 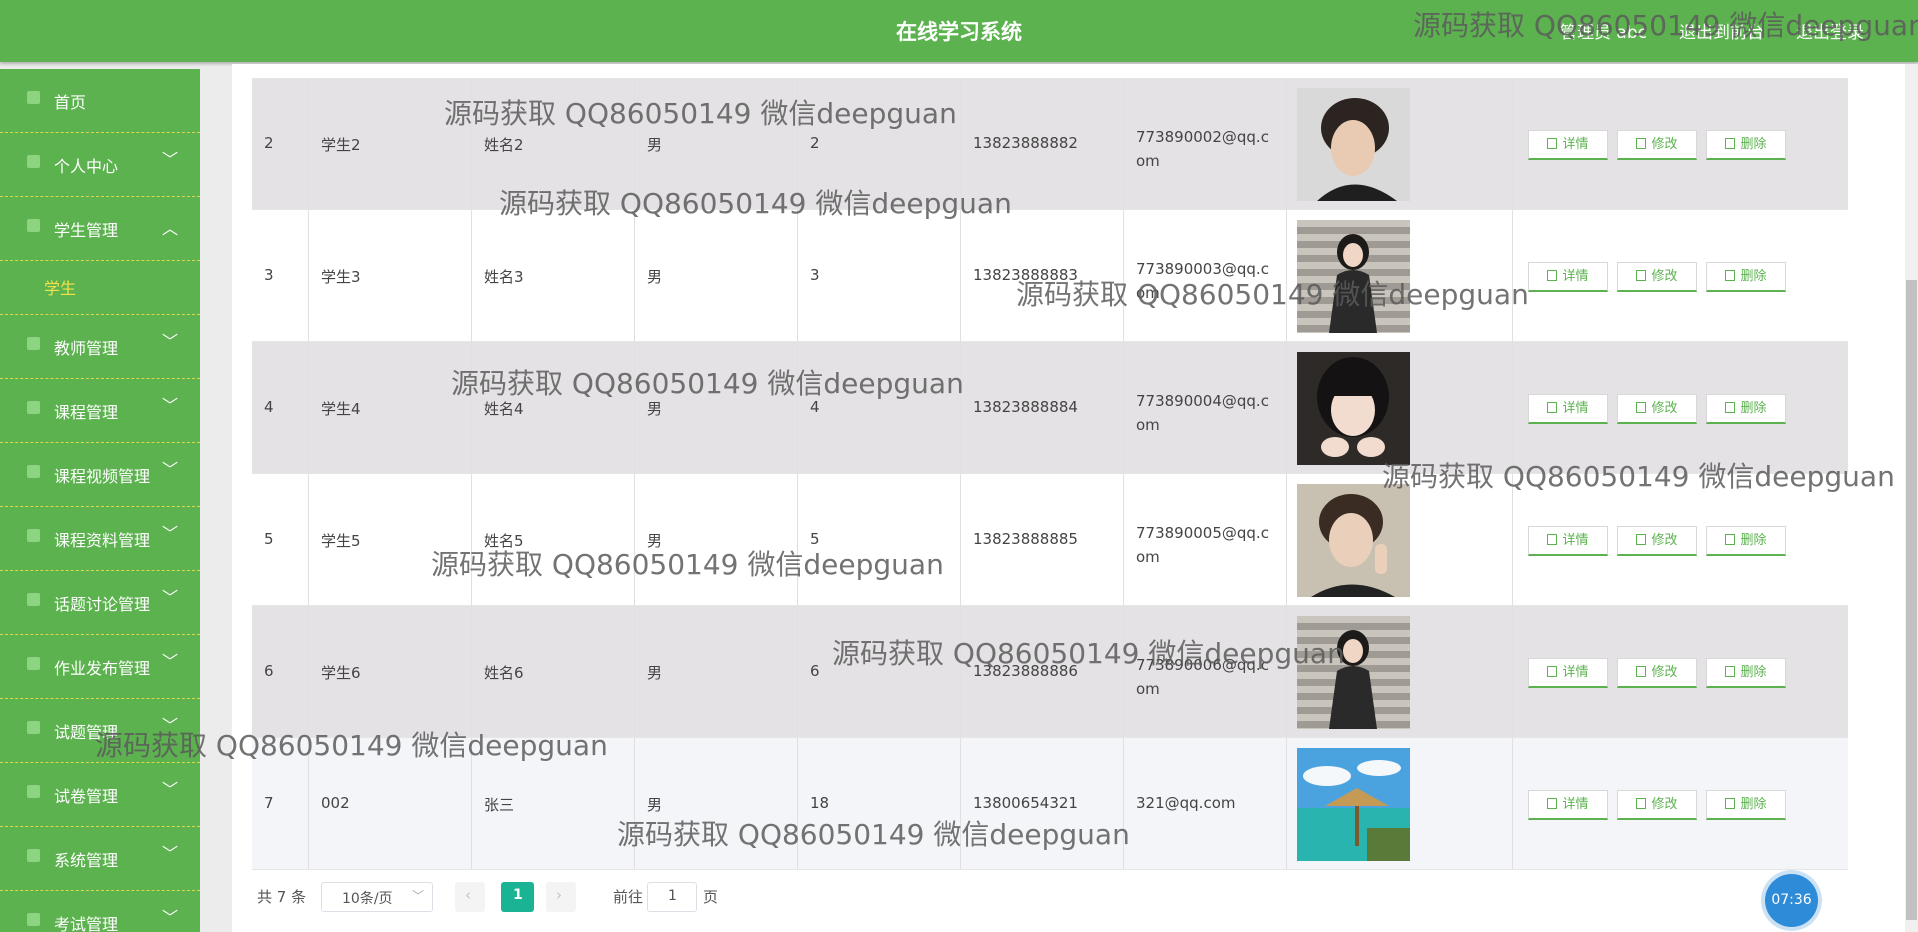 What do you see at coordinates (33, 161) in the screenshot?
I see `user-icon` at bounding box center [33, 161].